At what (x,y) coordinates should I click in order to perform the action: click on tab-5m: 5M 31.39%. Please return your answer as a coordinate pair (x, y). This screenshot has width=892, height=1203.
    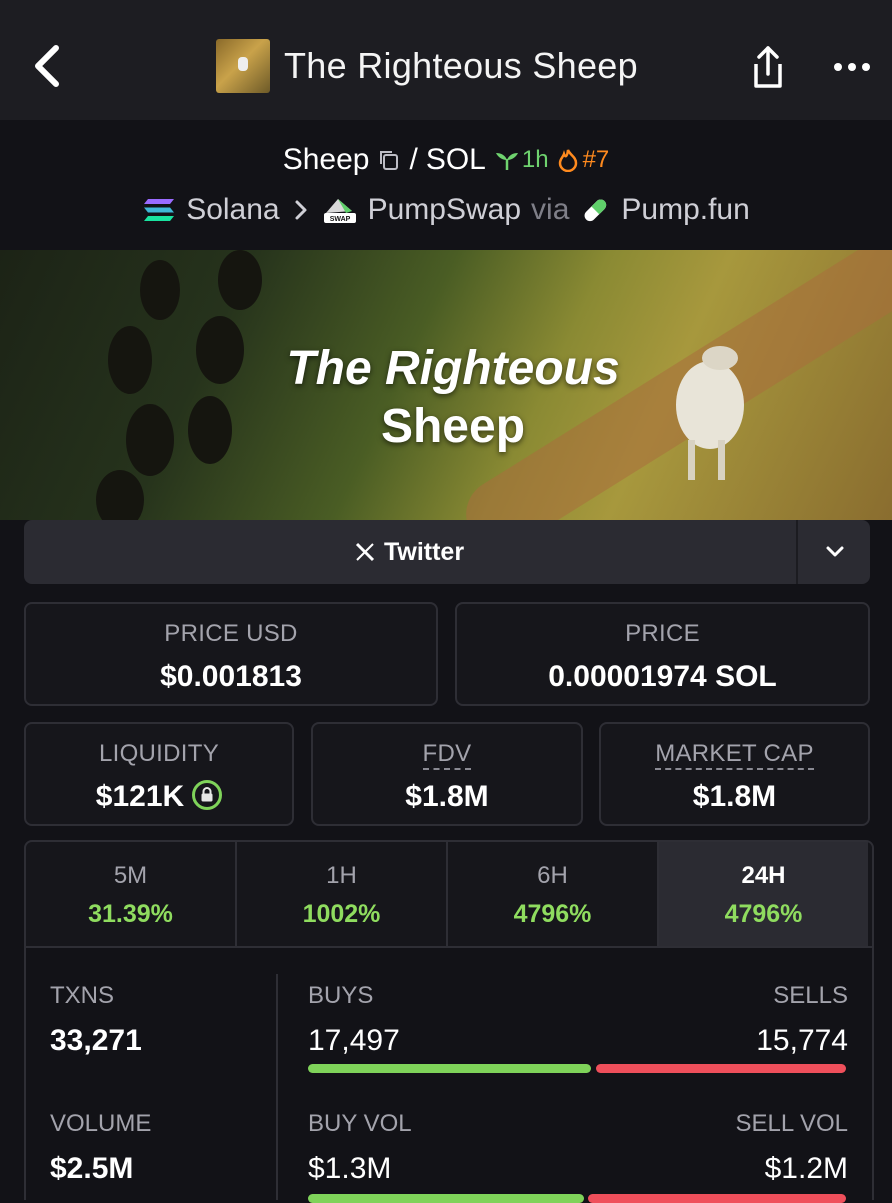
    Looking at the image, I should click on (131, 894).